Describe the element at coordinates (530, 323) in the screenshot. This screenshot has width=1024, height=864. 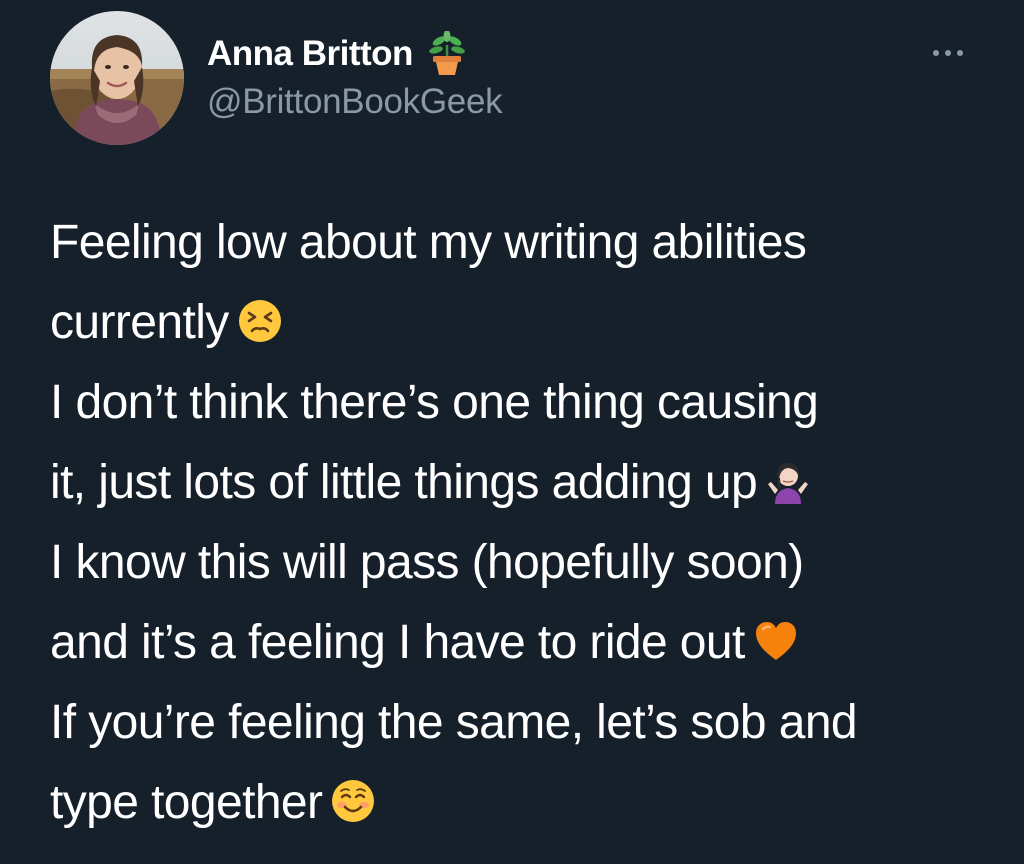
I see `tweet-line-2: currently` at that location.